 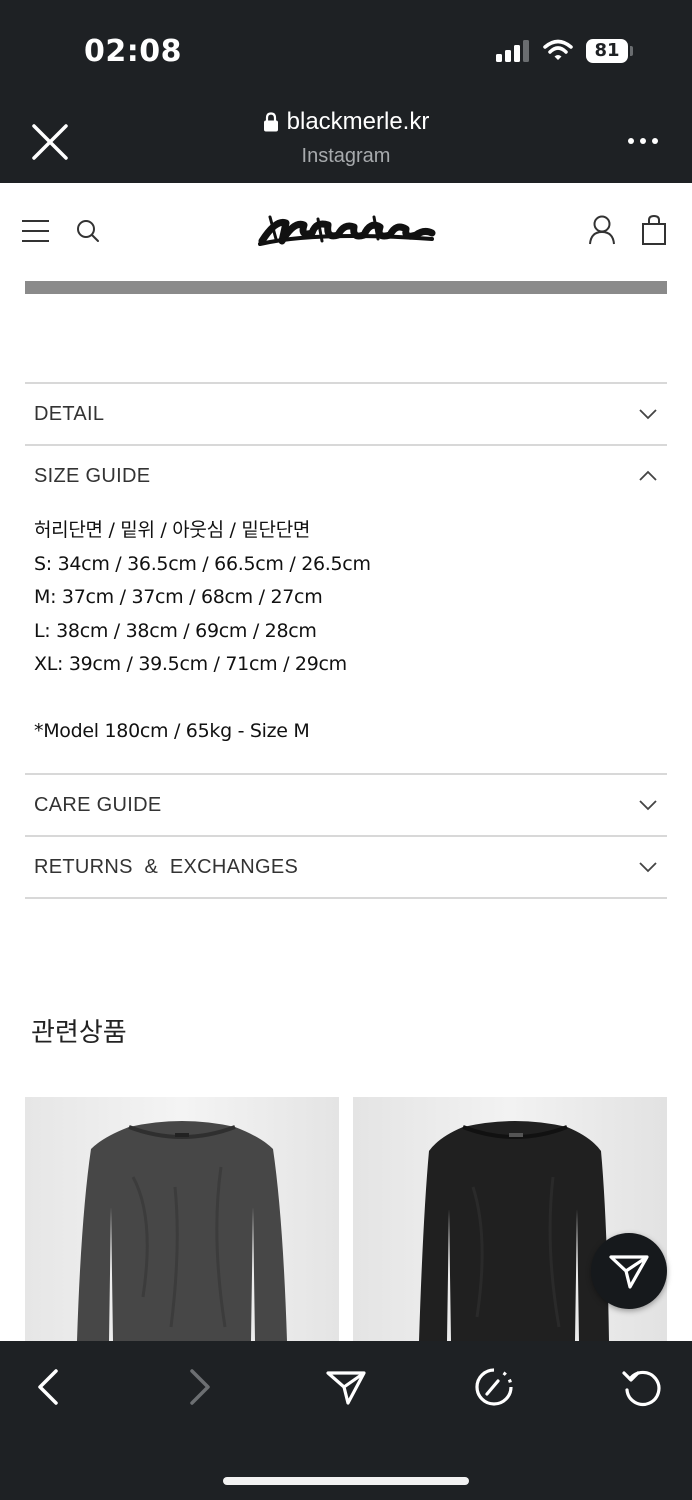 What do you see at coordinates (514, 51) in the screenshot?
I see `cell-signal-icon` at bounding box center [514, 51].